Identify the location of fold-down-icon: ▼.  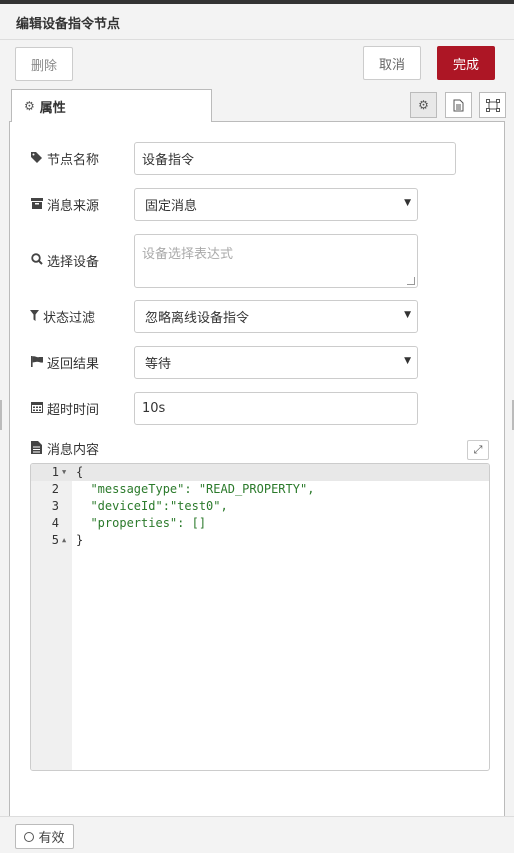
(64, 472).